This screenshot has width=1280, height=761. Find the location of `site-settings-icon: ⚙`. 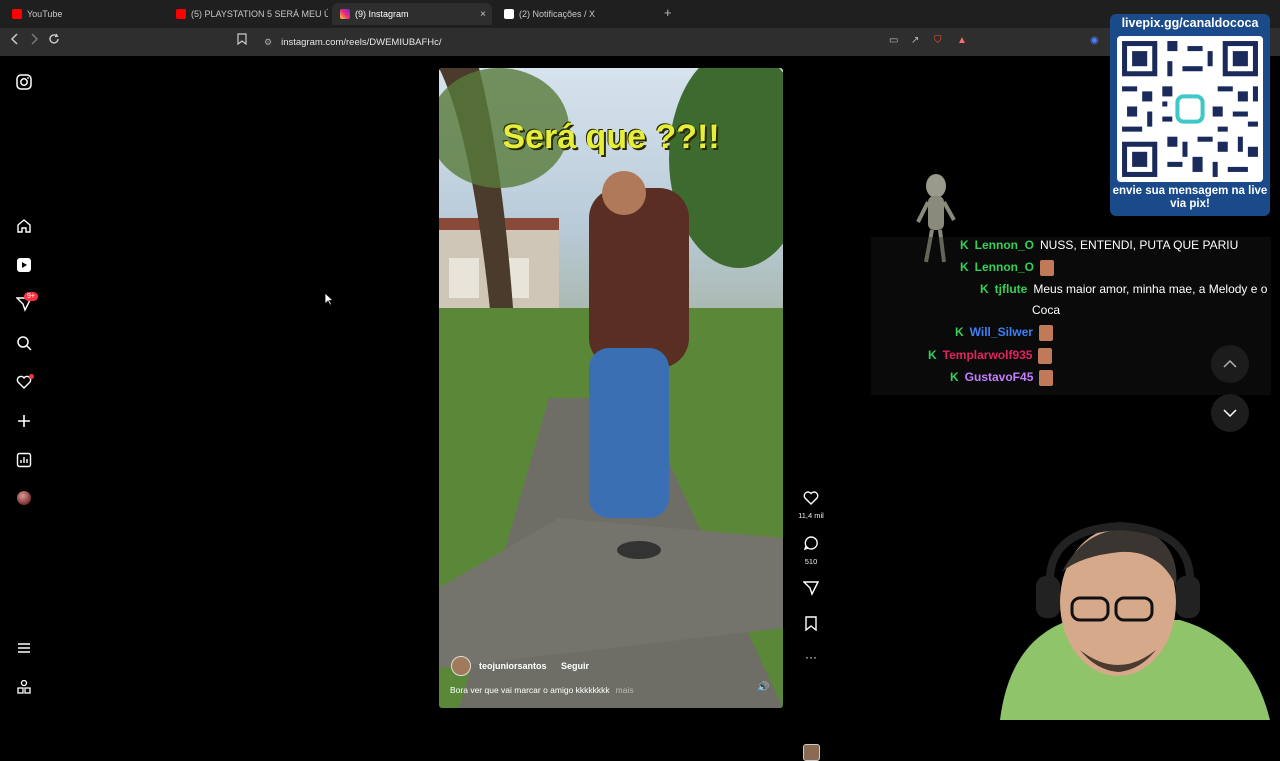

site-settings-icon: ⚙ is located at coordinates (268, 42).